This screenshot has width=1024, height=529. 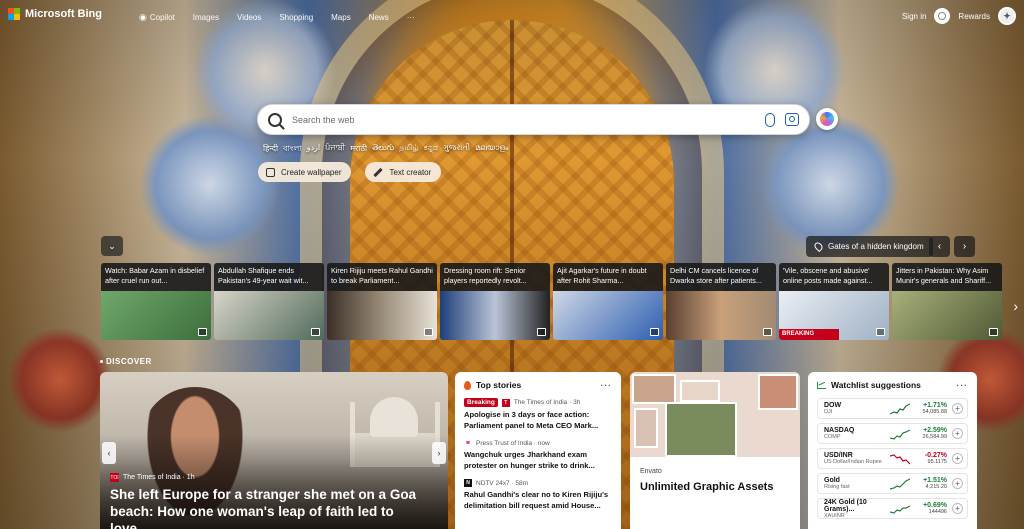 I want to click on more-icon: ···, so click(x=410, y=17).